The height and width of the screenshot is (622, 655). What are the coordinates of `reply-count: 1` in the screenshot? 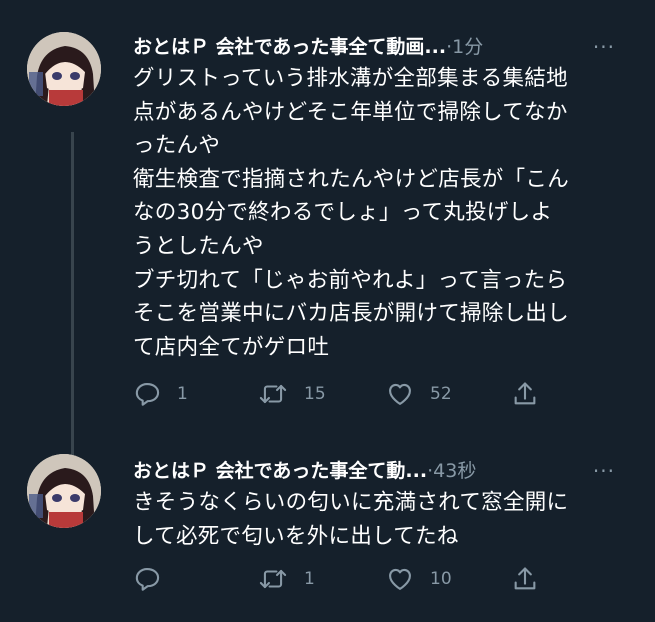 It's located at (182, 394).